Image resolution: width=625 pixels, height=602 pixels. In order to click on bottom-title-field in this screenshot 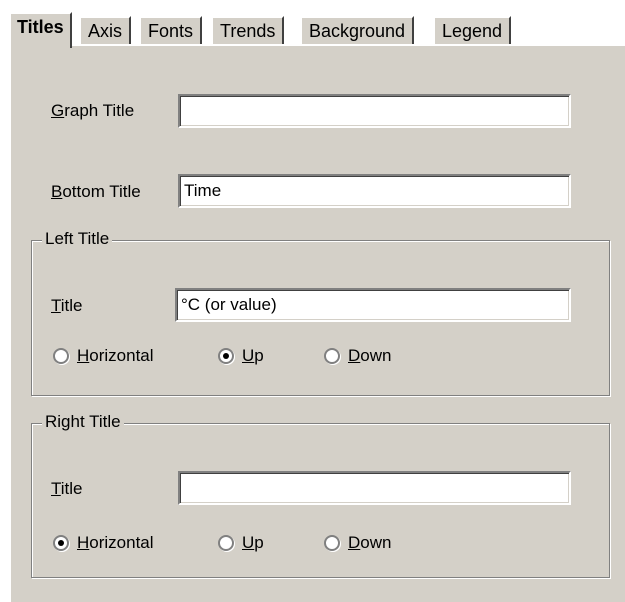, I will do `click(374, 191)`.